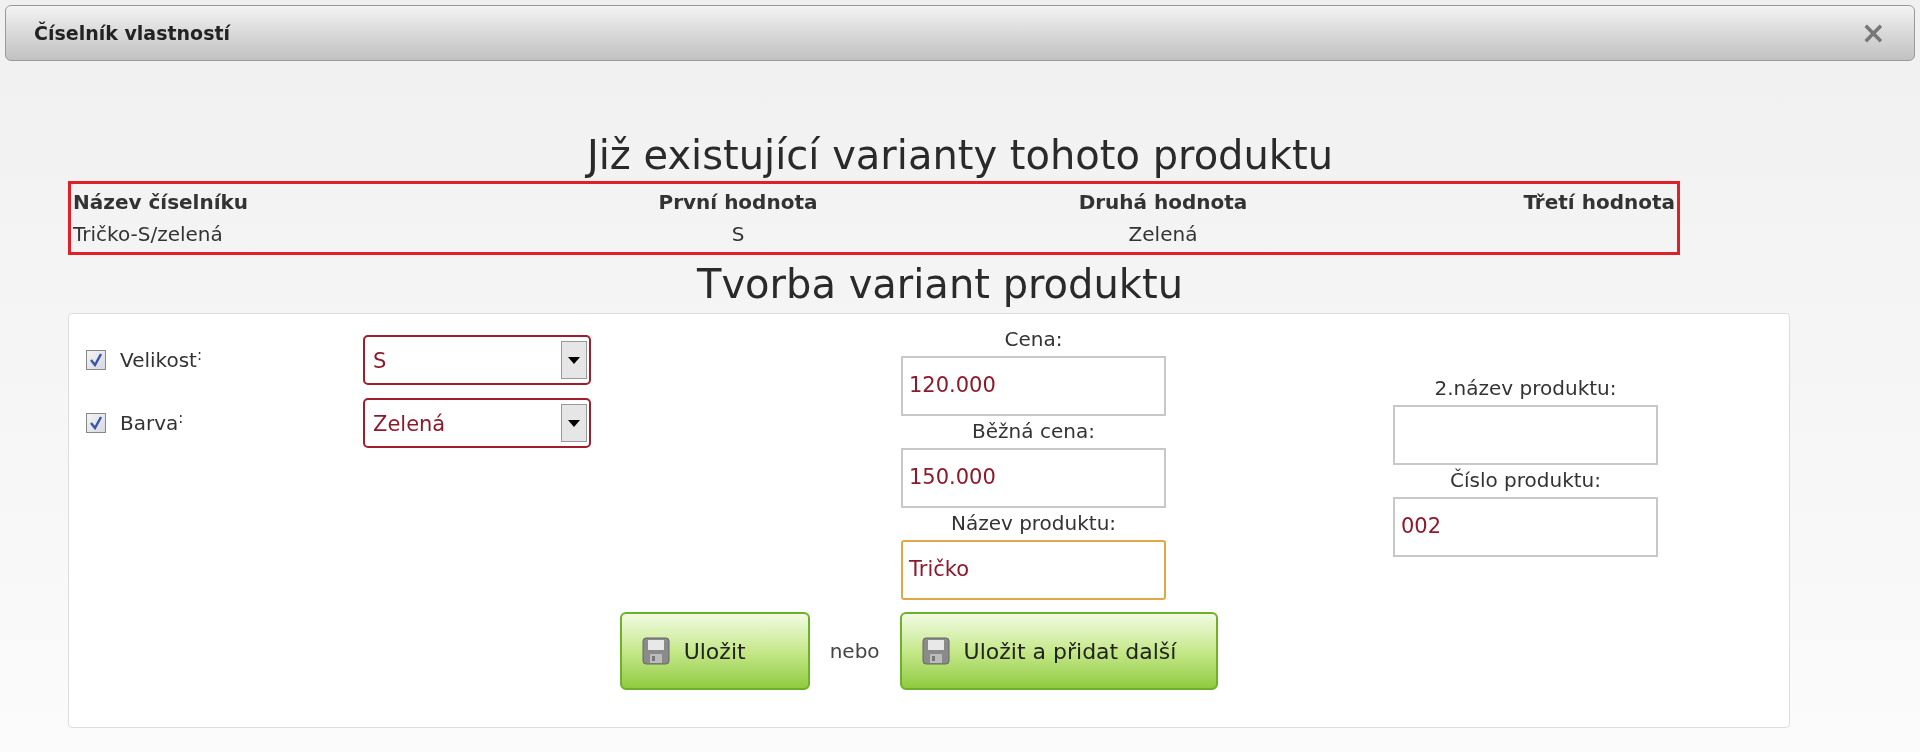 This screenshot has height=752, width=1920. What do you see at coordinates (1525, 480) in the screenshot?
I see `field-label: Číslo produktu:` at bounding box center [1525, 480].